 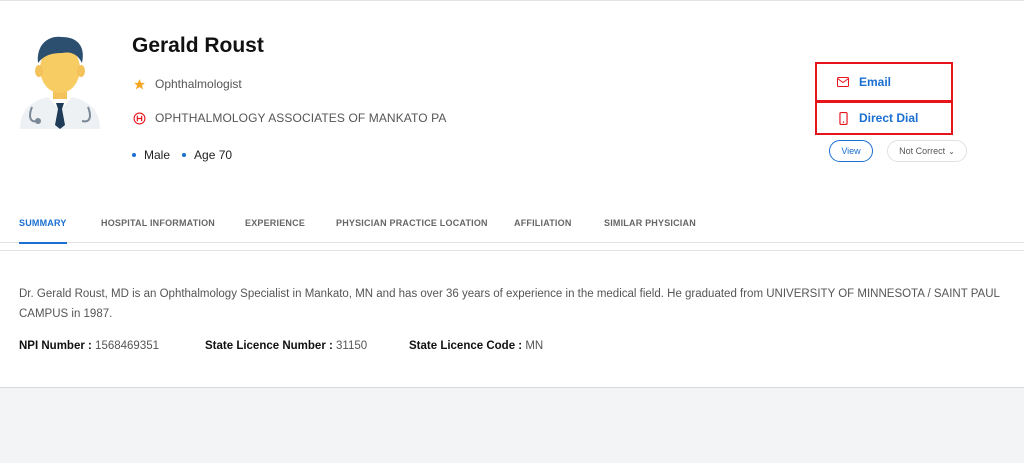 I want to click on not-correct-dropdown: Not Correct ⌄, so click(x=927, y=151).